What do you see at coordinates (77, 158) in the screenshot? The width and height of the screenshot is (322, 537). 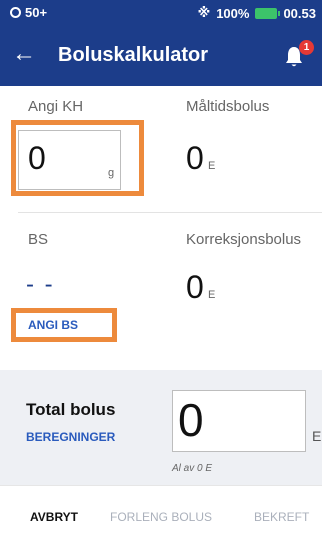 I see `carbs-highlight-frame` at bounding box center [77, 158].